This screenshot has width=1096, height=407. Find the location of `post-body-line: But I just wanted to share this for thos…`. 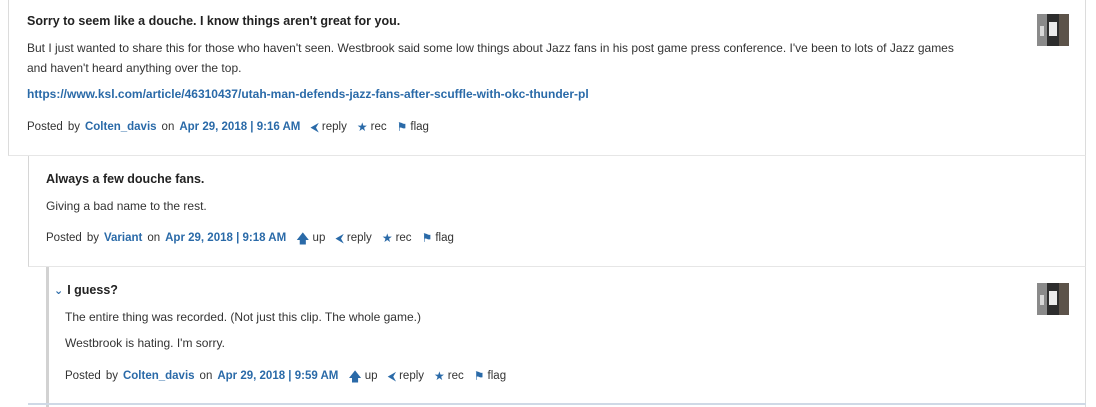

post-body-line: But I just wanted to share this for thos… is located at coordinates (490, 48).